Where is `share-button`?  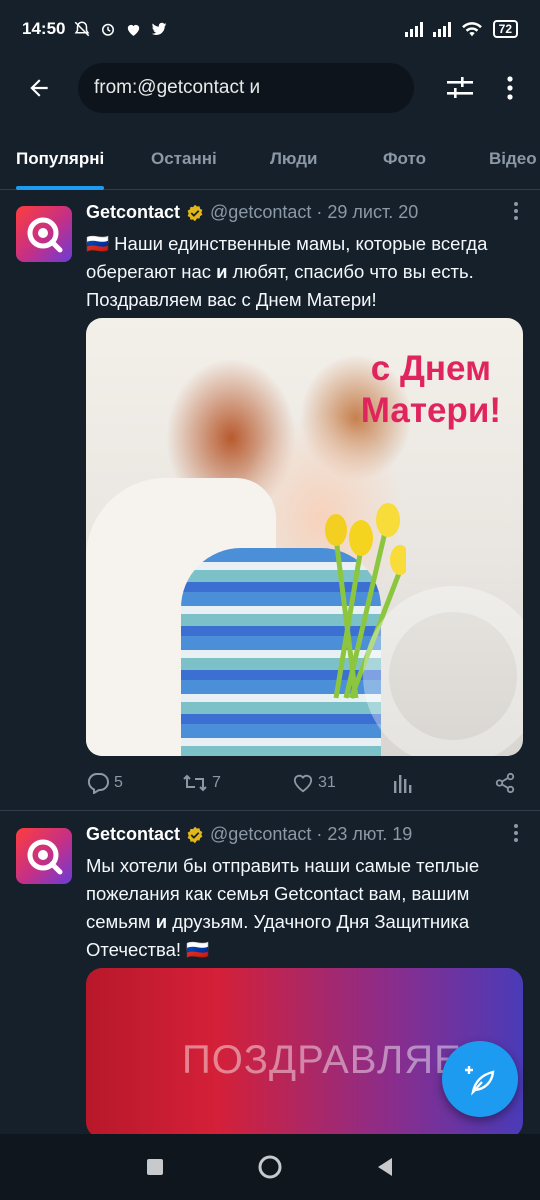 share-button is located at coordinates (505, 783).